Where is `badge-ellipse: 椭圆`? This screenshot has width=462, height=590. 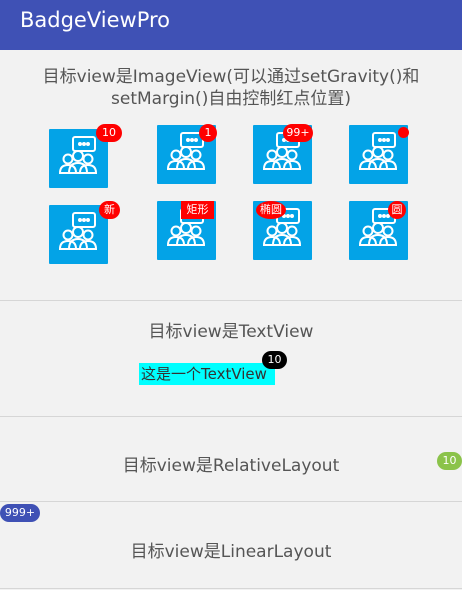 badge-ellipse: 椭圆 is located at coordinates (271, 210).